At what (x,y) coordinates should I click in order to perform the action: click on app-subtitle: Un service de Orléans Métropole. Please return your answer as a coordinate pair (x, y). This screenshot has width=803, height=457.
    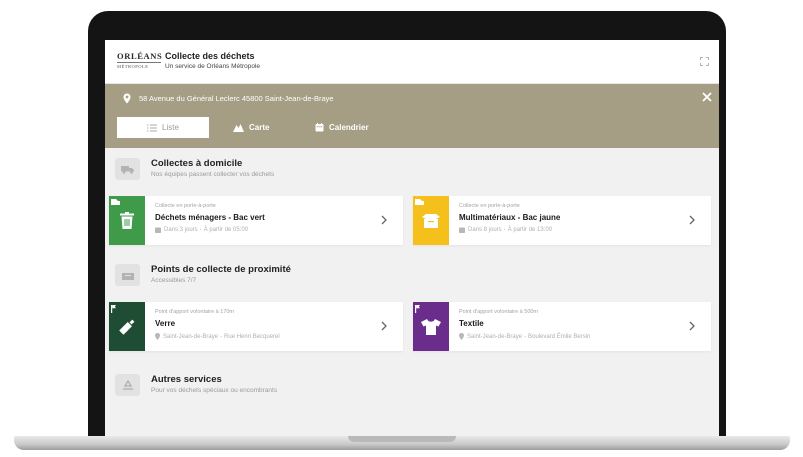
    Looking at the image, I should click on (213, 66).